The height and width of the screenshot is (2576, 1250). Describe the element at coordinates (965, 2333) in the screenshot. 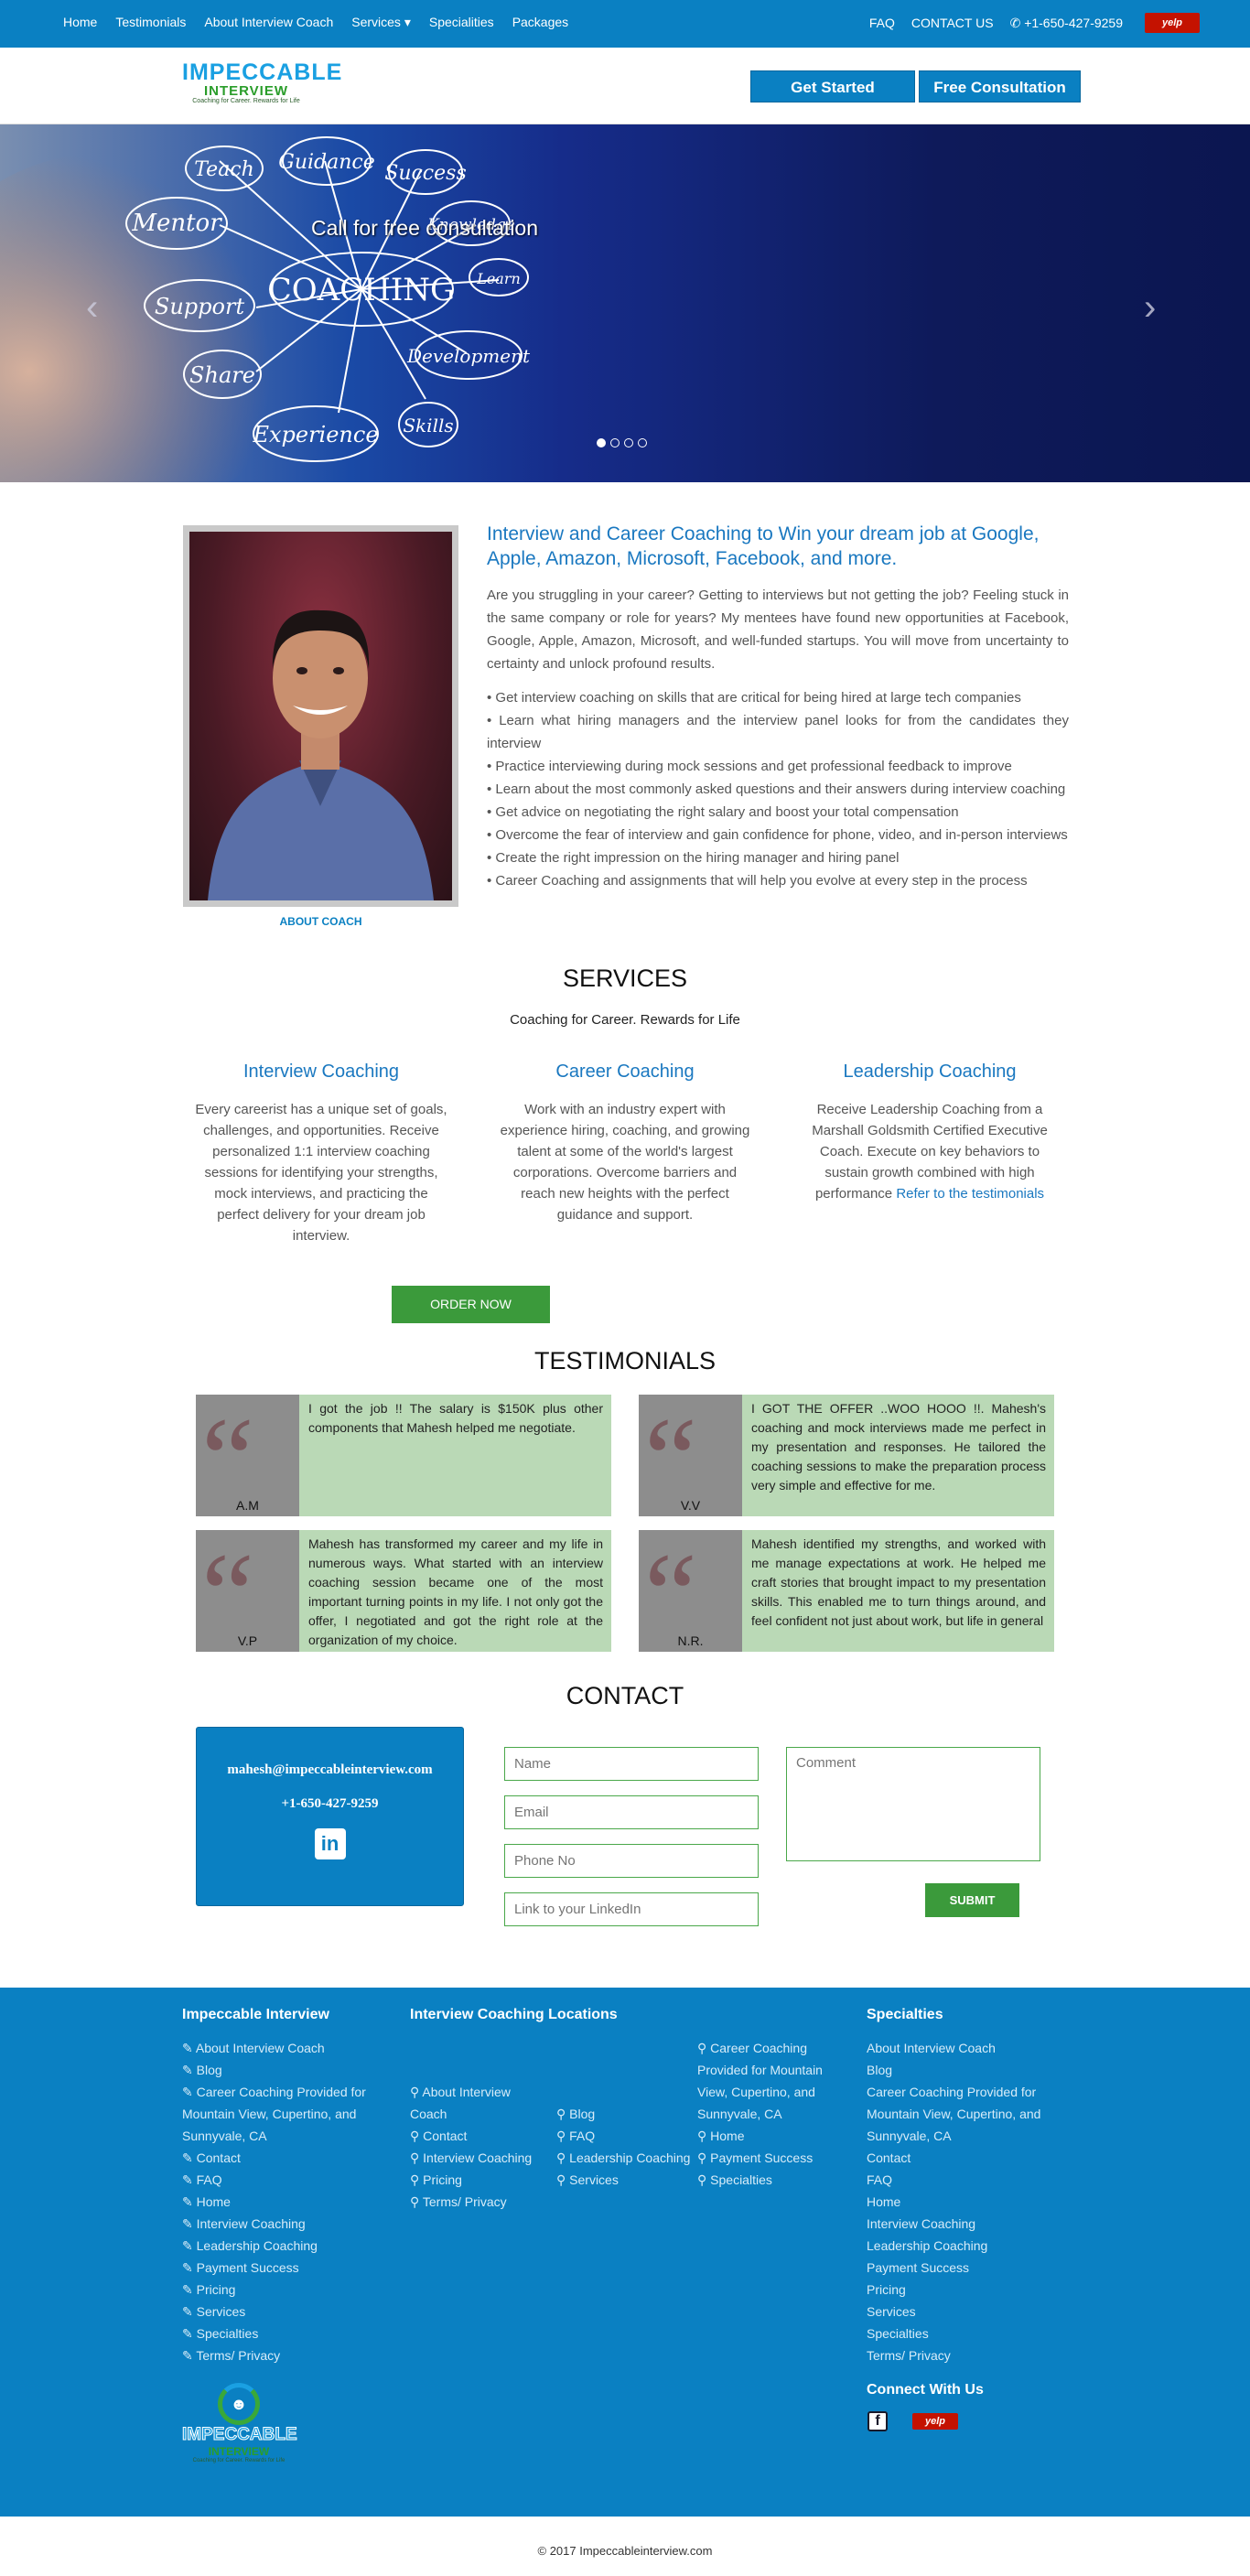

I see `footer-link: Specialties` at that location.